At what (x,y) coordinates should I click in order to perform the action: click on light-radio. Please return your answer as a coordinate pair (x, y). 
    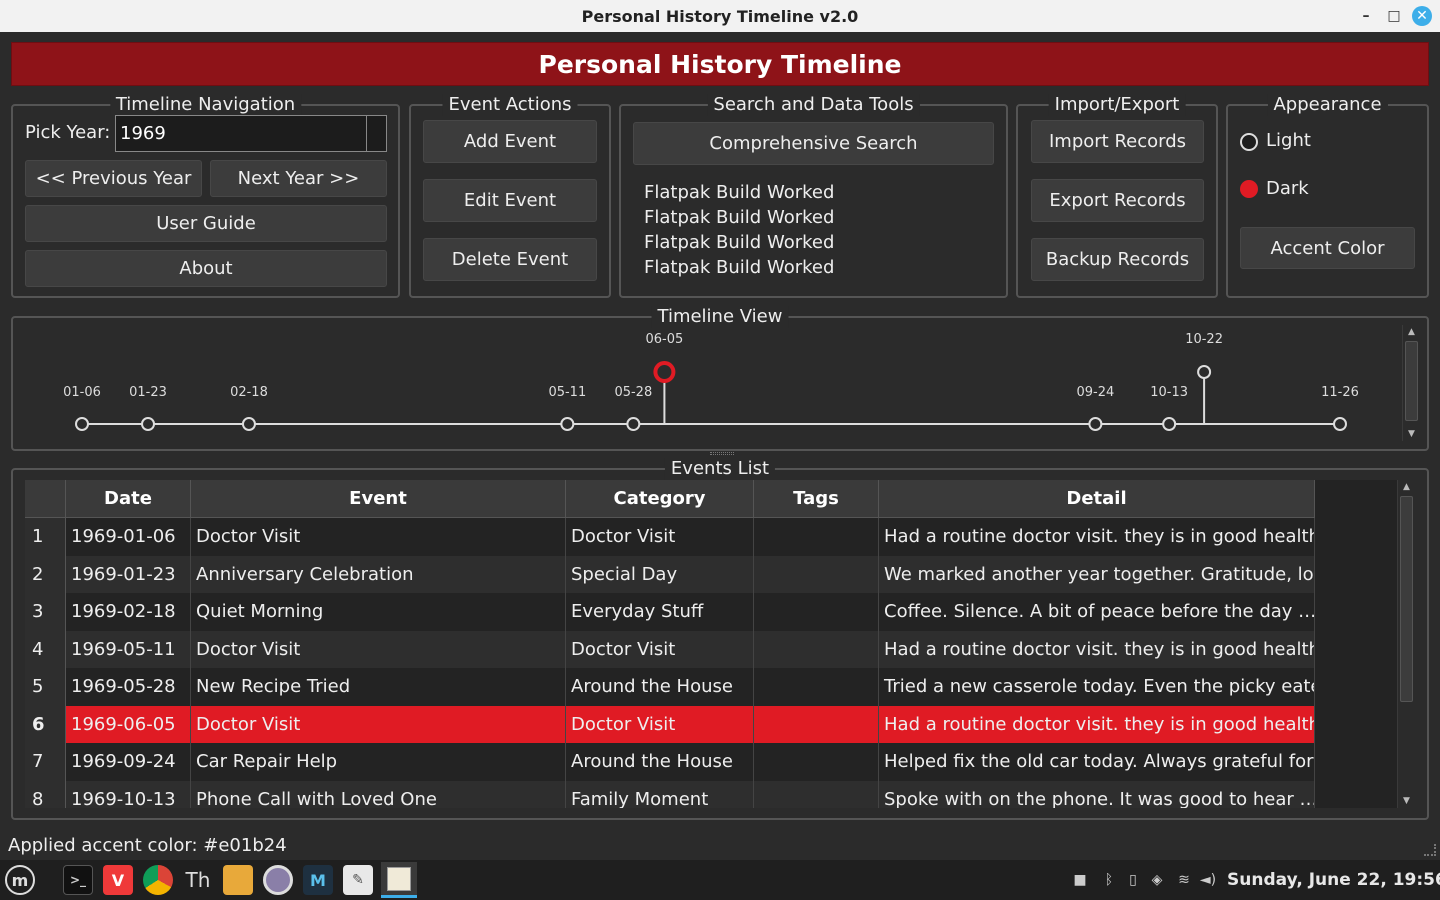
    Looking at the image, I should click on (1249, 142).